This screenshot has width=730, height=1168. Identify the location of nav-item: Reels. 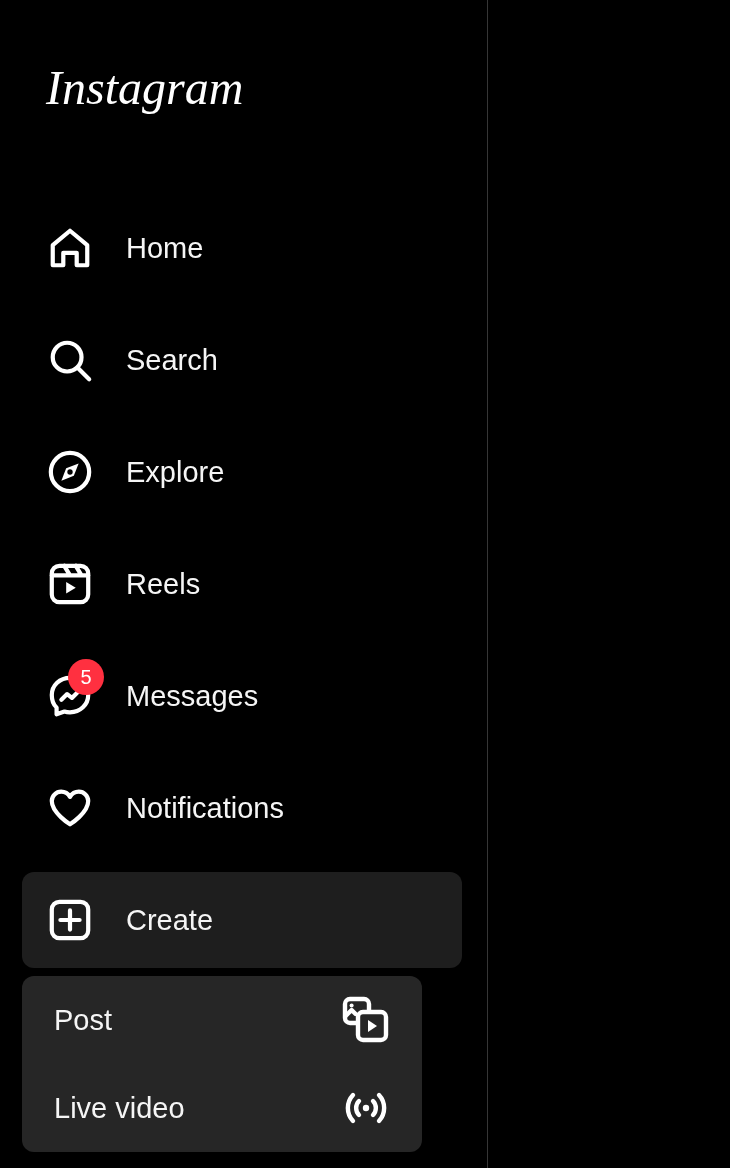
(242, 584).